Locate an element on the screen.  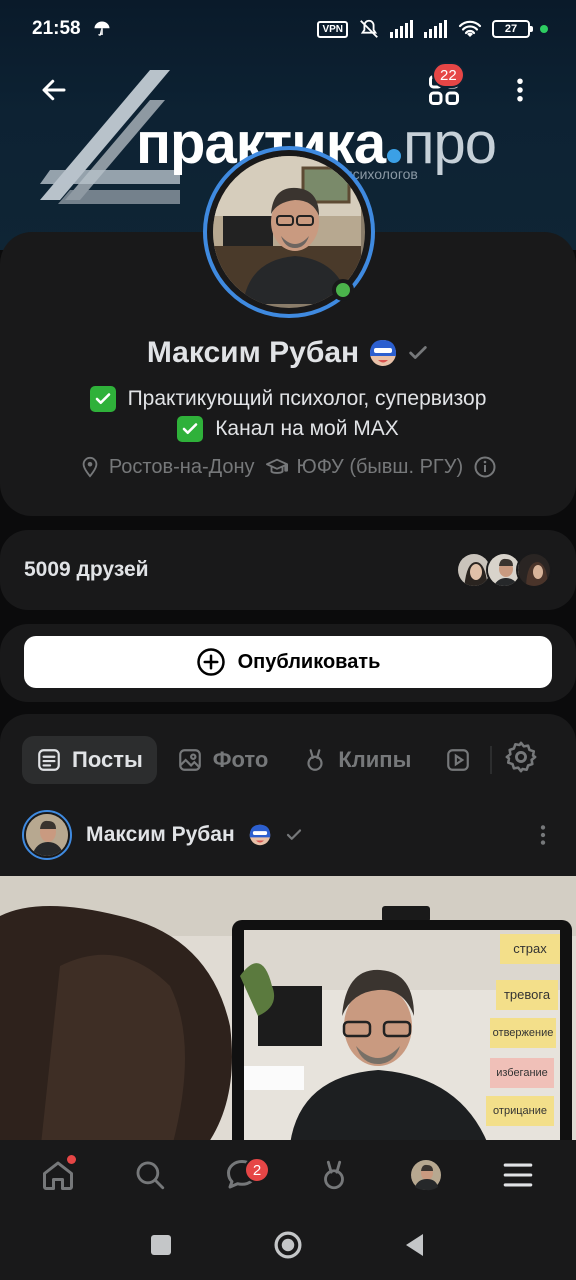
back-triangle-icon is located at coordinates (415, 1245).